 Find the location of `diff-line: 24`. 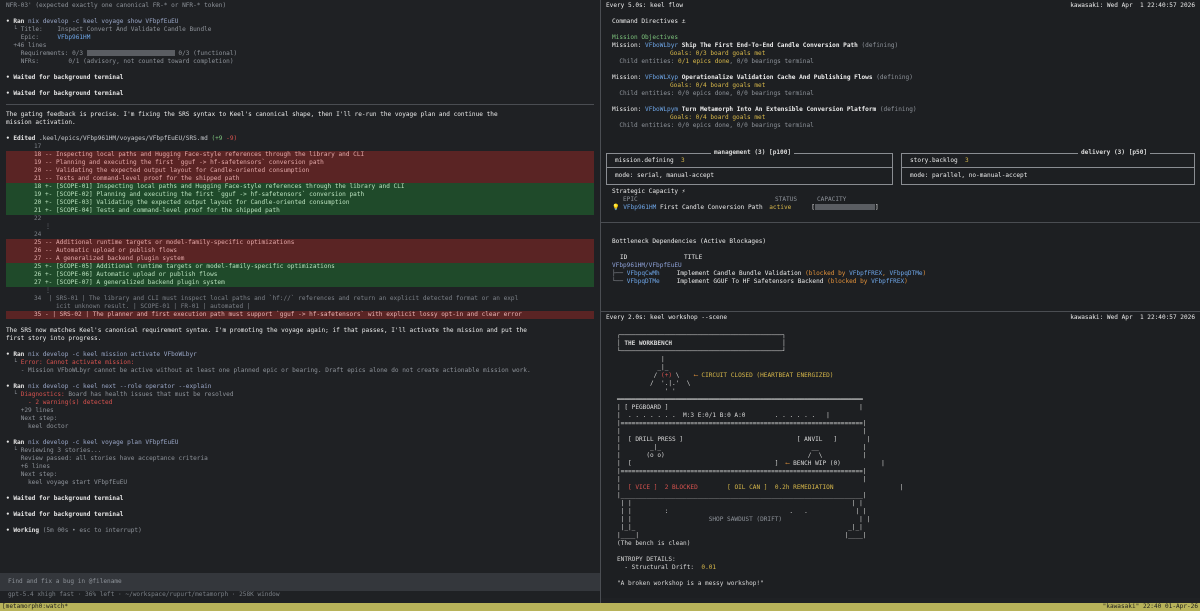

diff-line: 24 is located at coordinates (38, 234).